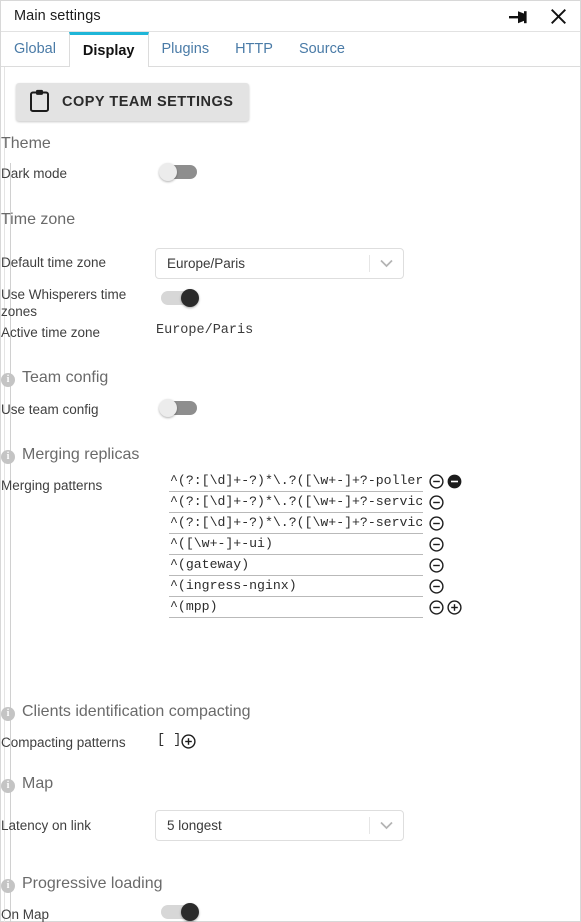 The image size is (581, 922). Describe the element at coordinates (50, 409) in the screenshot. I see `label-use-team-config: Use team config` at that location.